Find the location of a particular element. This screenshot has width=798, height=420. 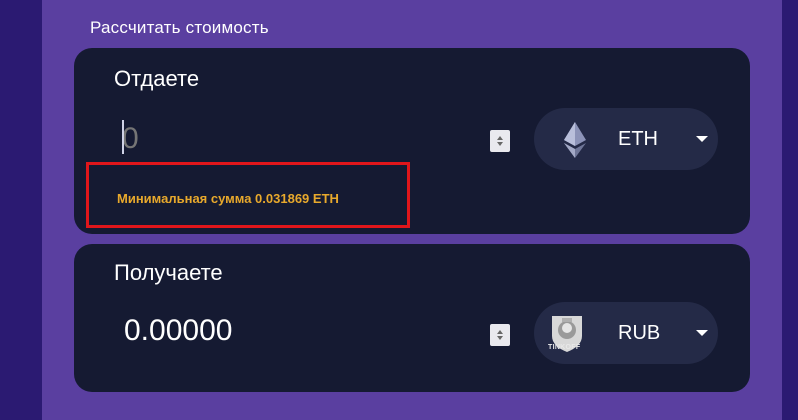

get-label: Получаете is located at coordinates (168, 272).